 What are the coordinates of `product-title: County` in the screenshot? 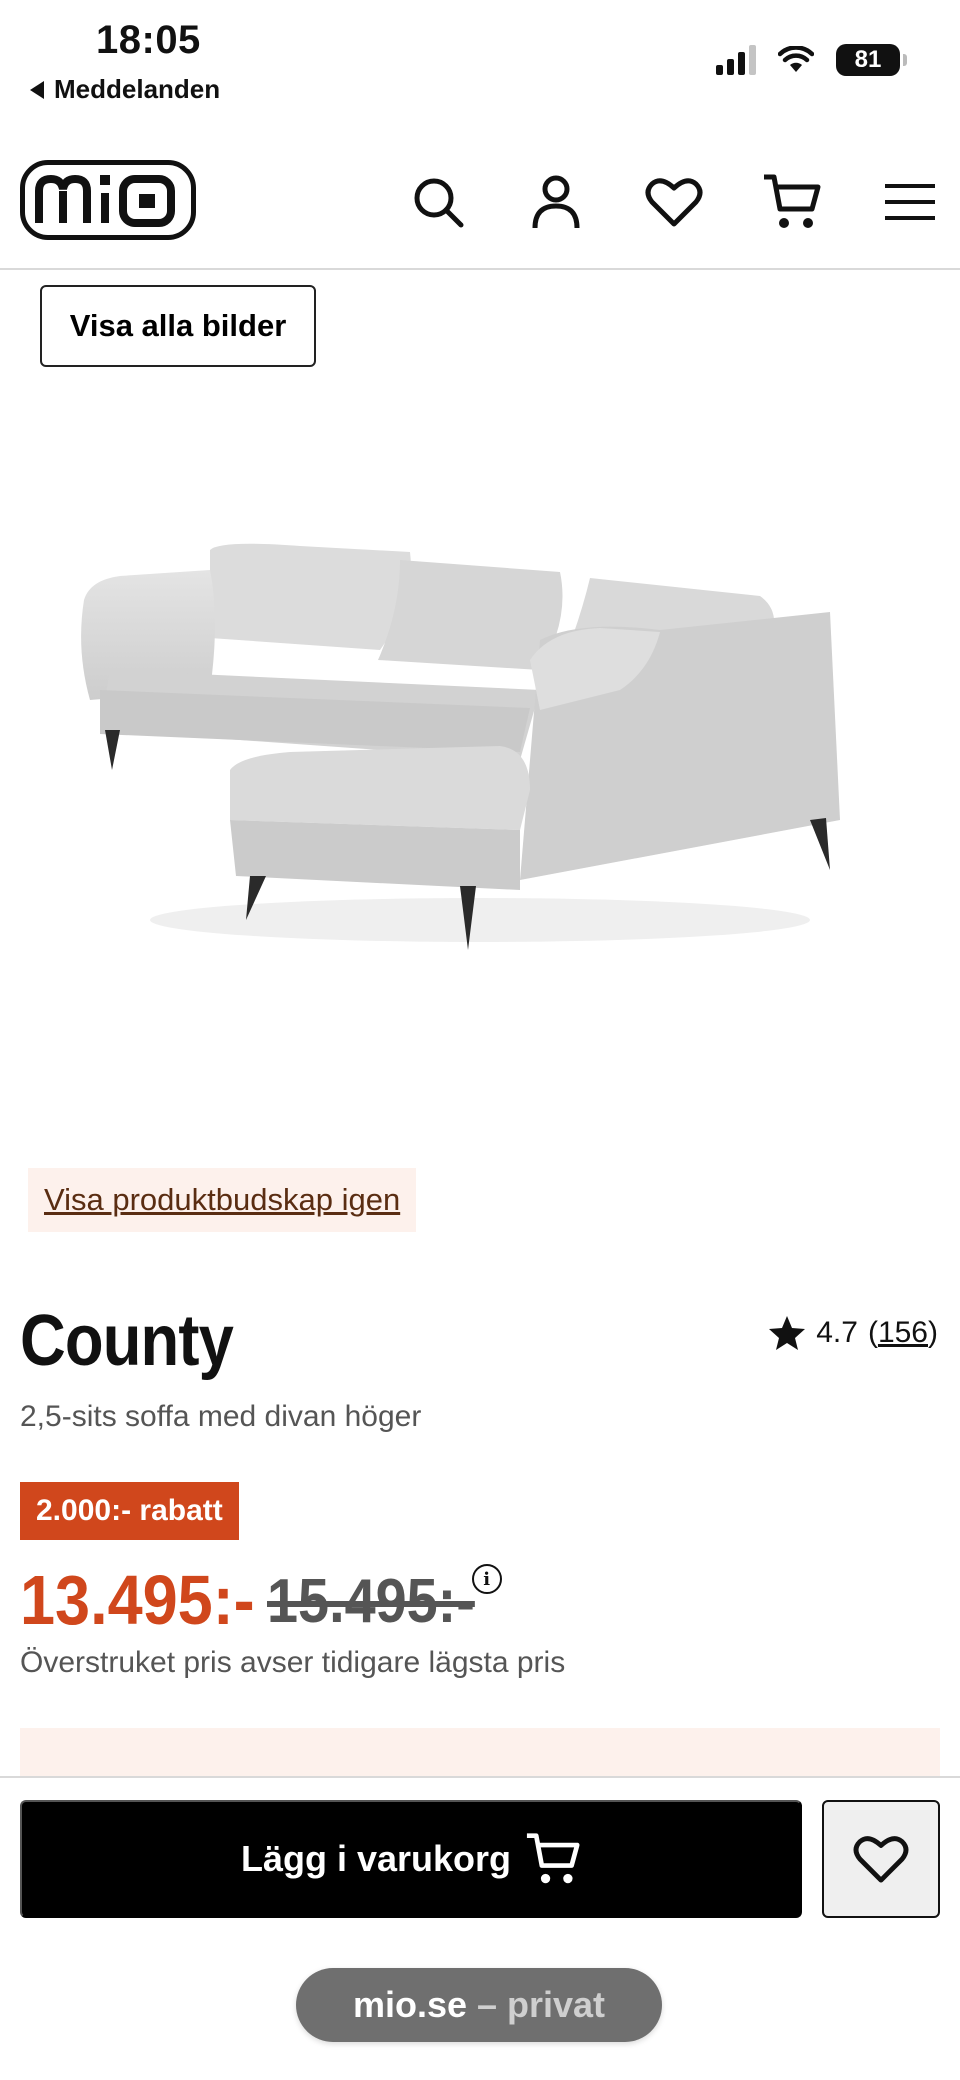 It's located at (127, 1341).